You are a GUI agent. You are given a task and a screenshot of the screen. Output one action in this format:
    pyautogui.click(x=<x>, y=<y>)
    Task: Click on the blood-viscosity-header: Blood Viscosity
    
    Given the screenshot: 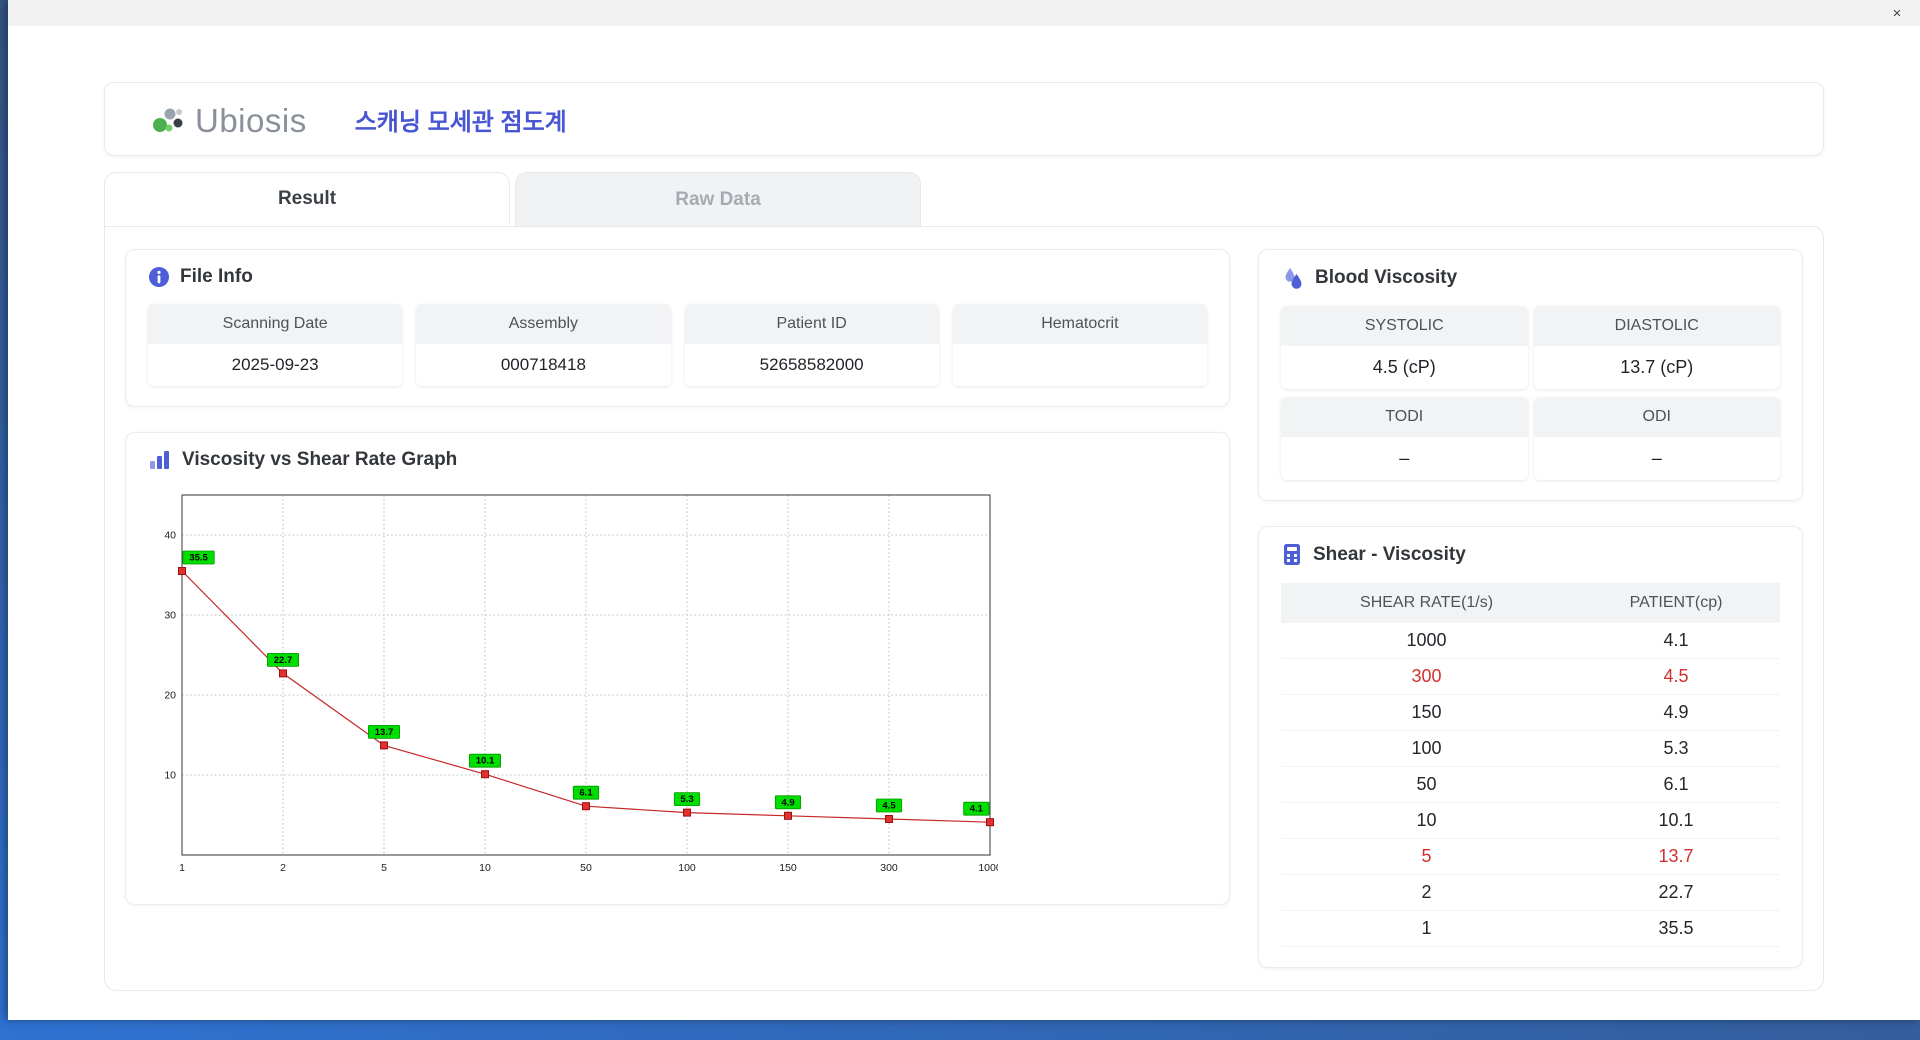 What is the action you would take?
    pyautogui.click(x=1530, y=278)
    